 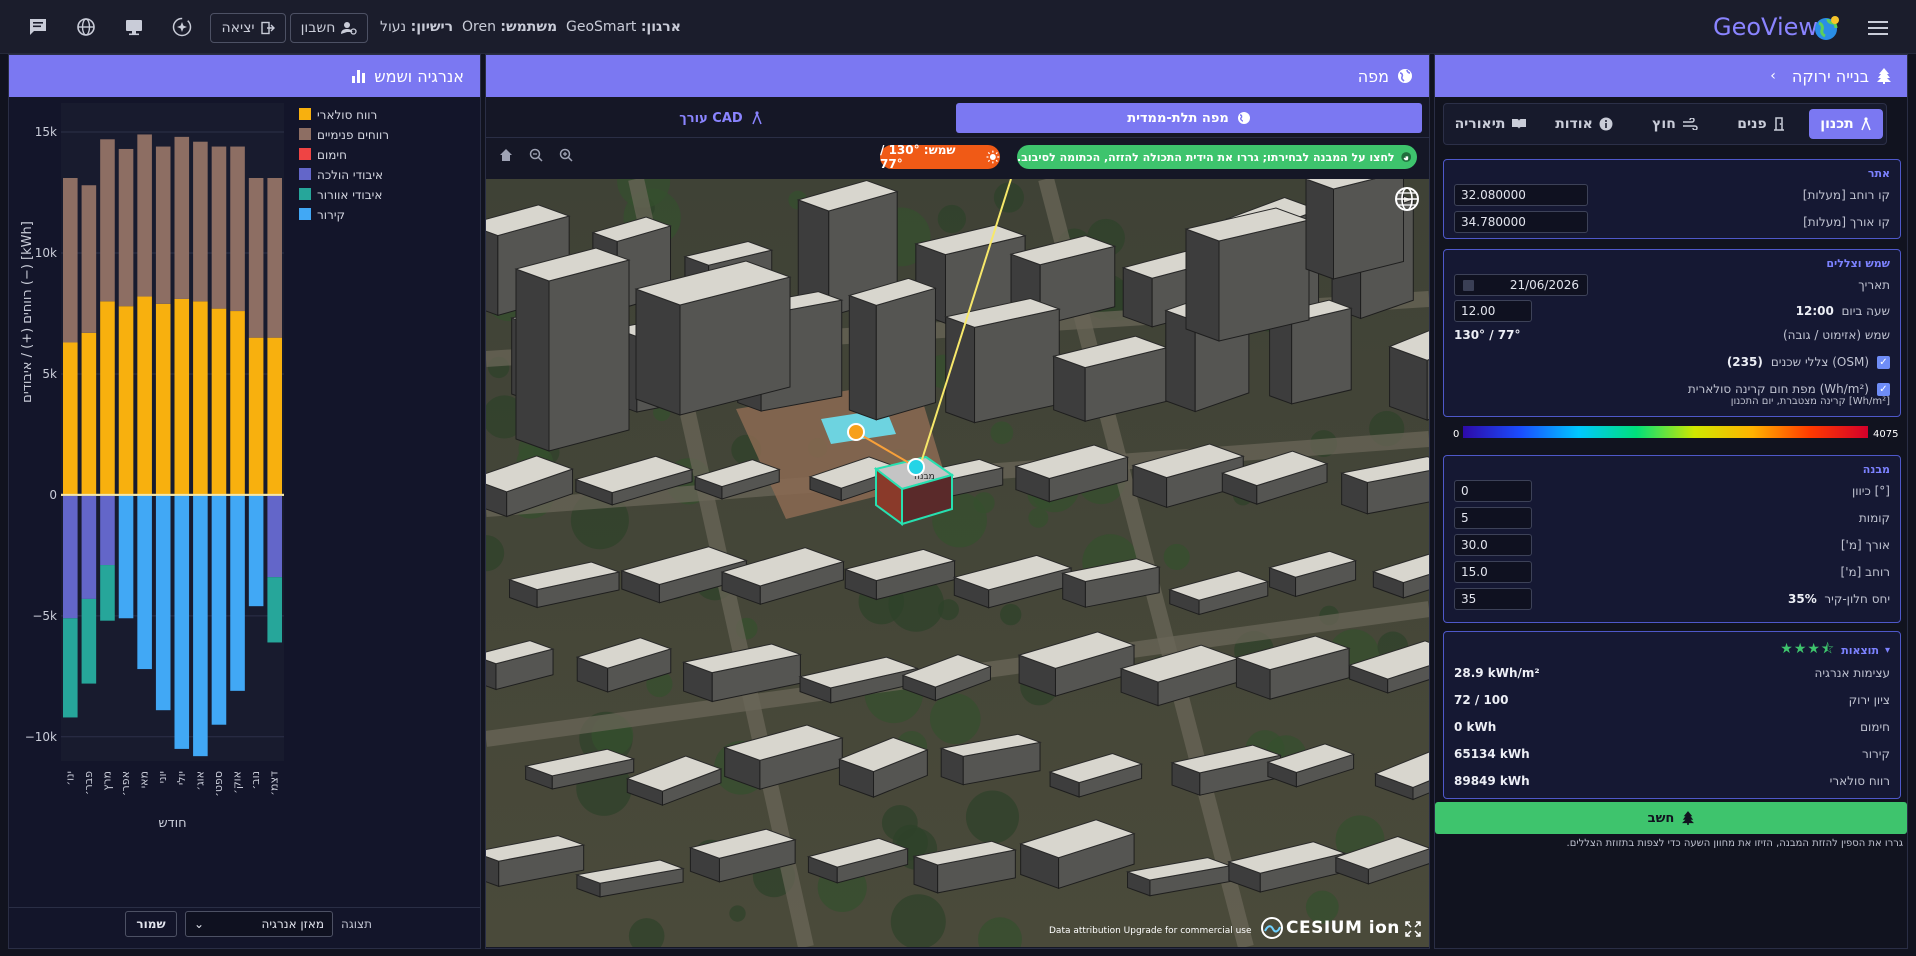 I want to click on language-globe-icon, so click(x=86, y=27).